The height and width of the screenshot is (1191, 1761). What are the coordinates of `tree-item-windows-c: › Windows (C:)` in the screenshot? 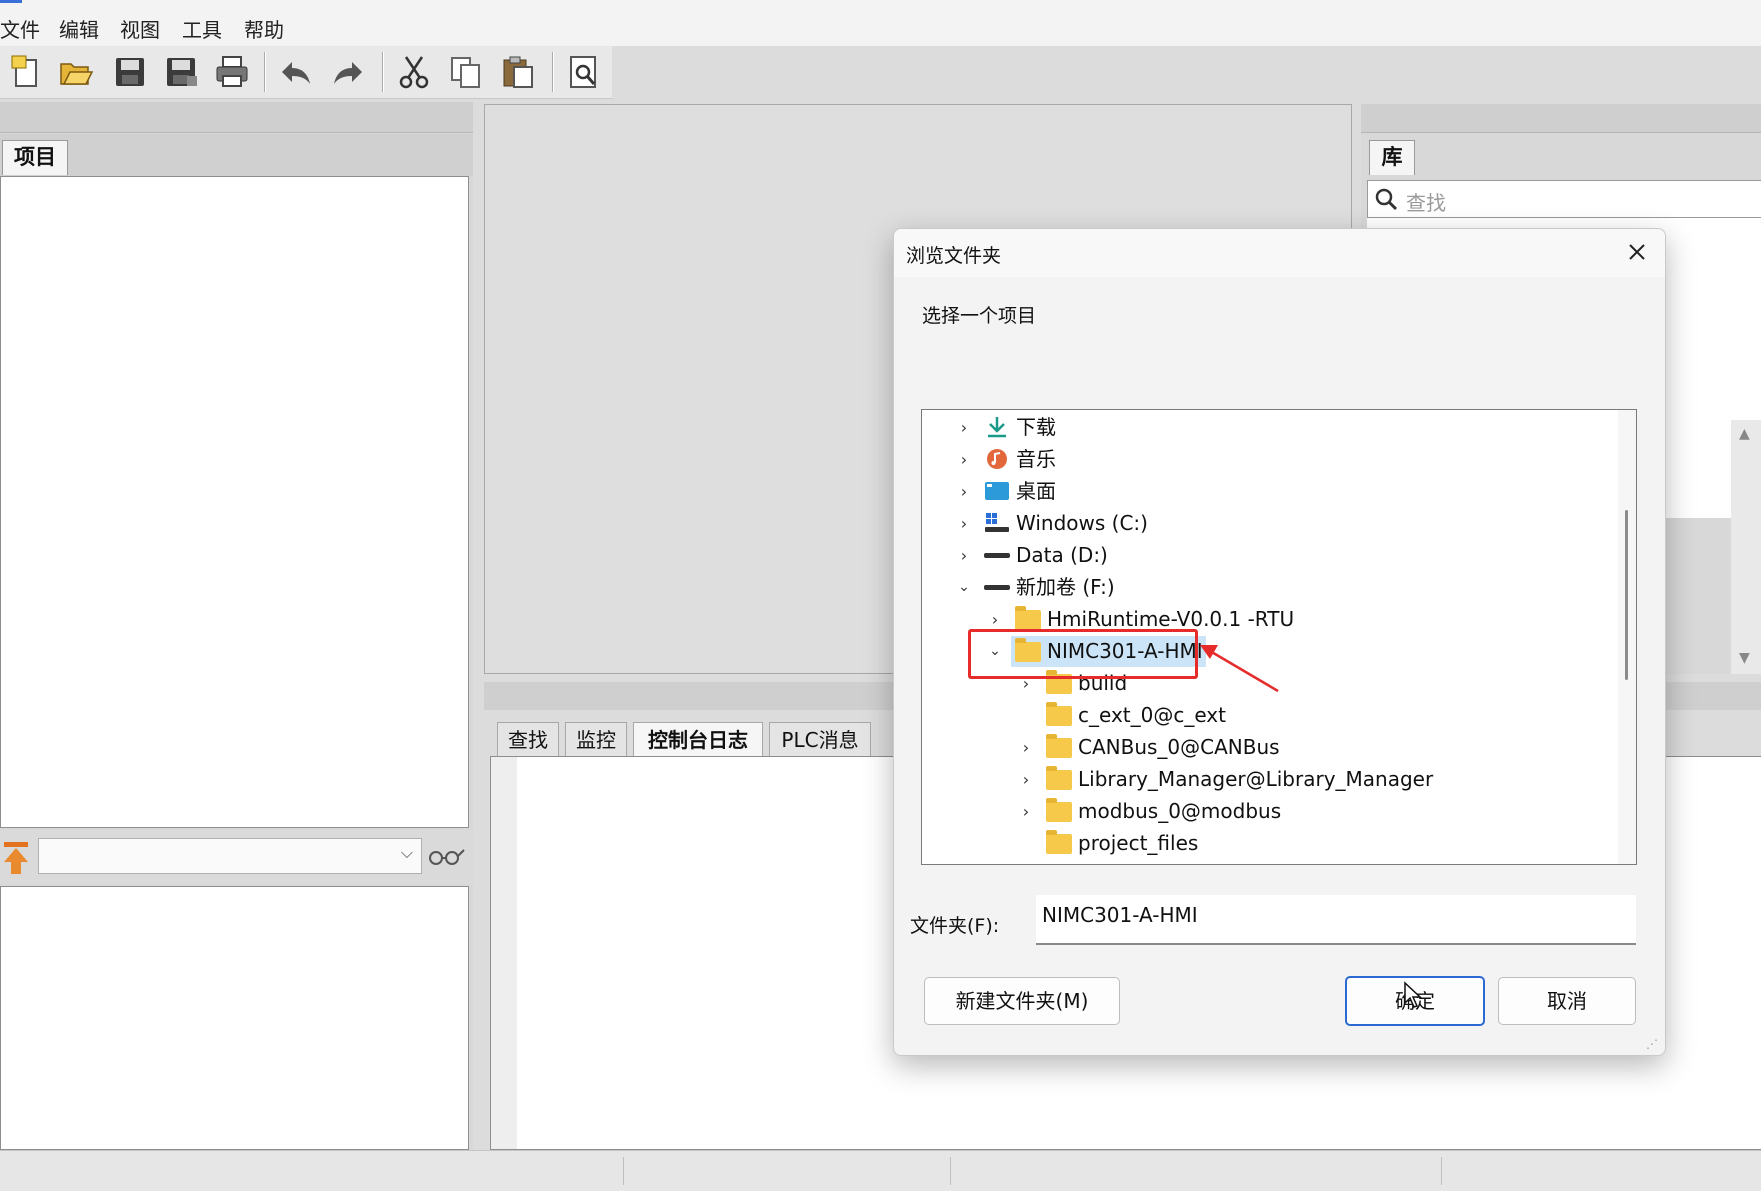 It's located at (1267, 523).